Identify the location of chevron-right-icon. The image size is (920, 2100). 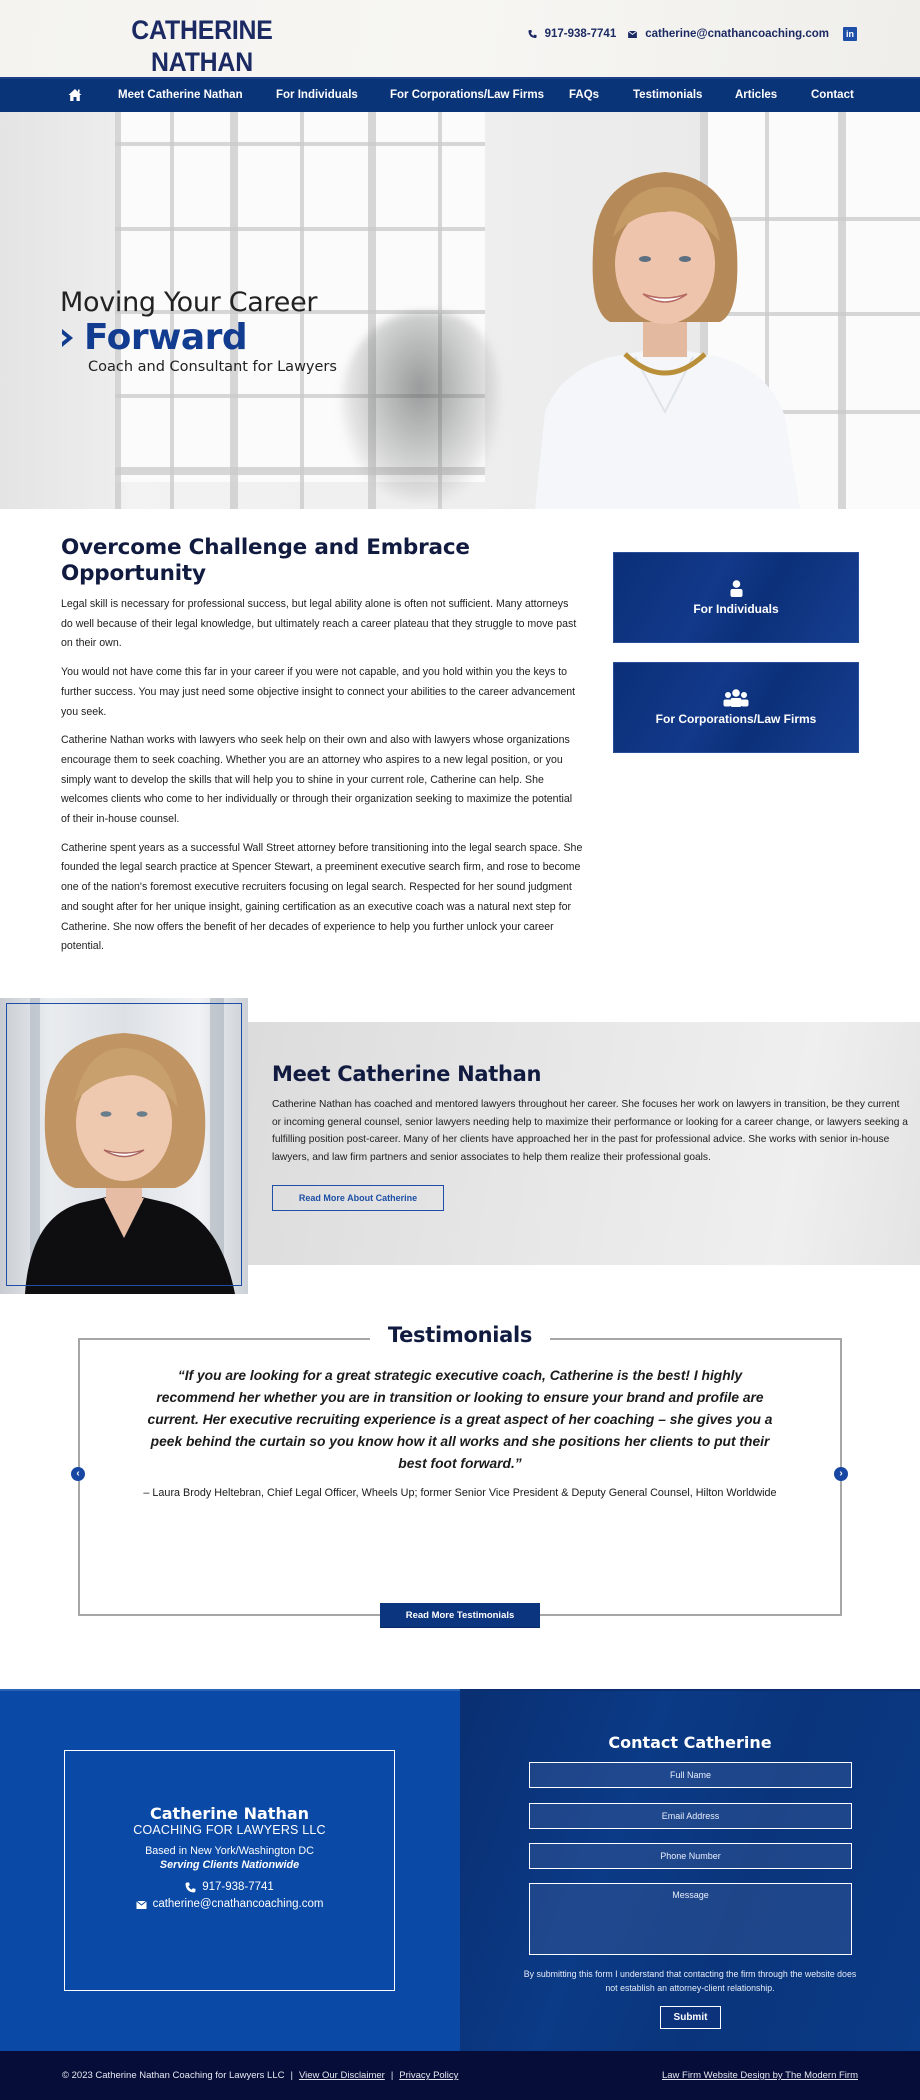
(67, 338).